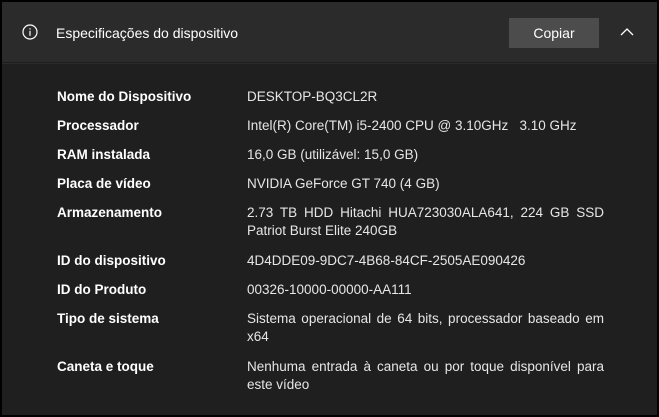 Image resolution: width=659 pixels, height=417 pixels. Describe the element at coordinates (110, 212) in the screenshot. I see `spec-label-storage: Armazenamento` at that location.